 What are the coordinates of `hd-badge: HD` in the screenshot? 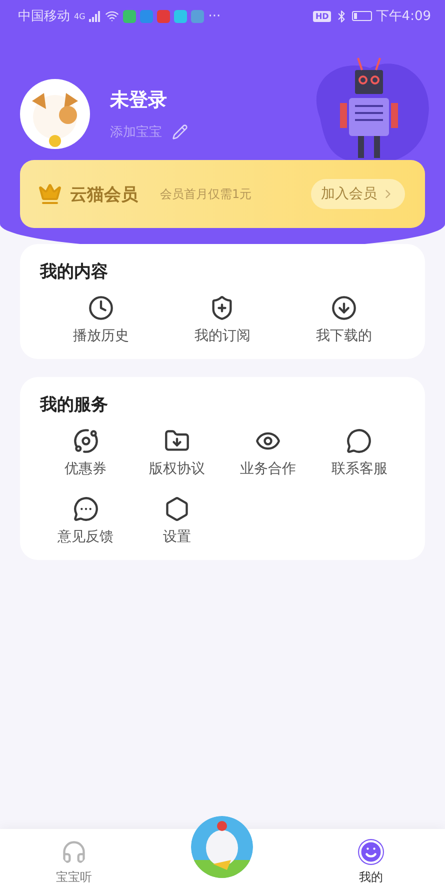 It's located at (322, 16).